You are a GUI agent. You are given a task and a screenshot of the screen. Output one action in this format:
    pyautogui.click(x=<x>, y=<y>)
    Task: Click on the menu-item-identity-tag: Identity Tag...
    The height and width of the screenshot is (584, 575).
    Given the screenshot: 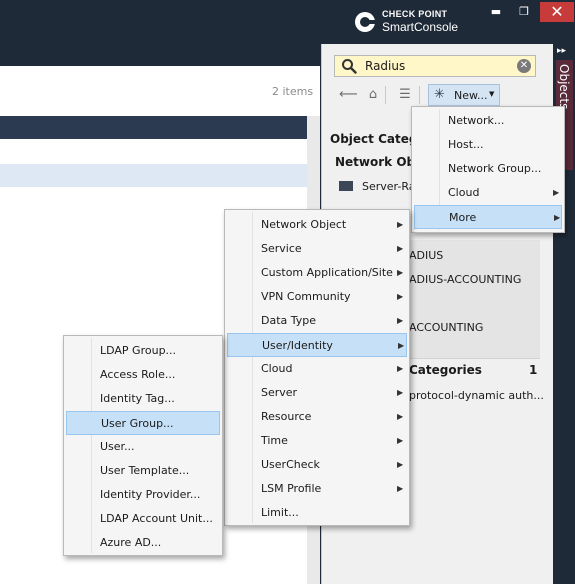 What is the action you would take?
    pyautogui.click(x=143, y=399)
    